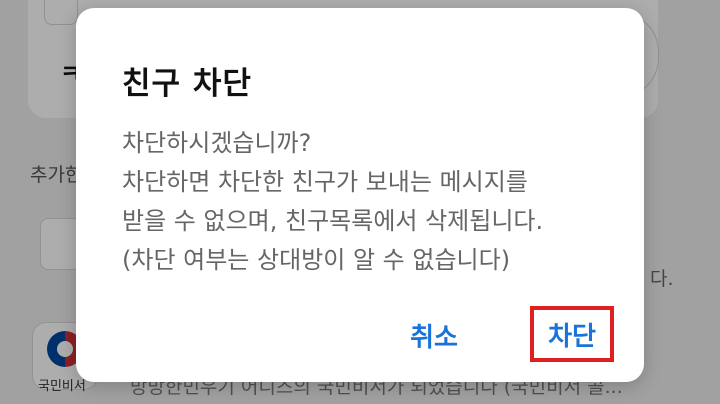 The height and width of the screenshot is (404, 720). Describe the element at coordinates (187, 84) in the screenshot. I see `dialog-title: 친구 차단` at that location.